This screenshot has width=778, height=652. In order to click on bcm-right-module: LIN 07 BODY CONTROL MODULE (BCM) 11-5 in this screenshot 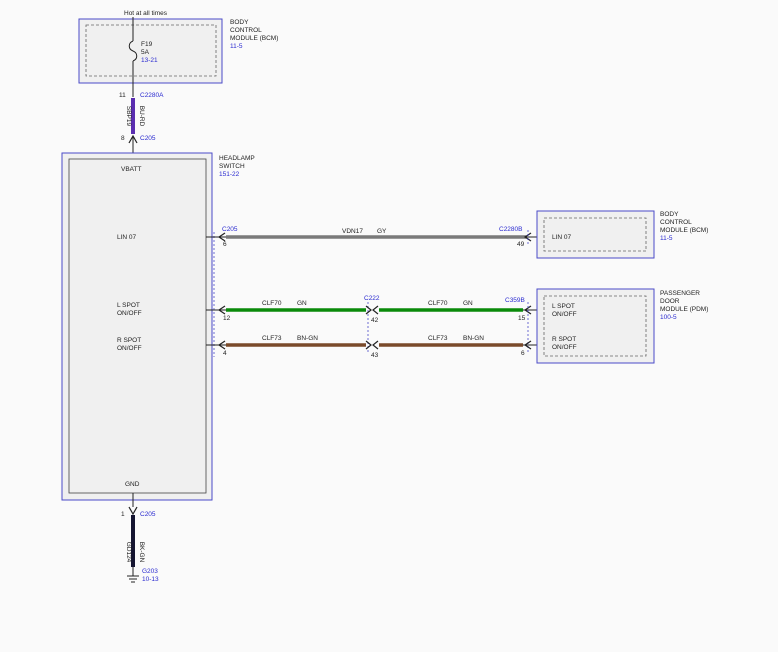, I will do `click(622, 234)`.